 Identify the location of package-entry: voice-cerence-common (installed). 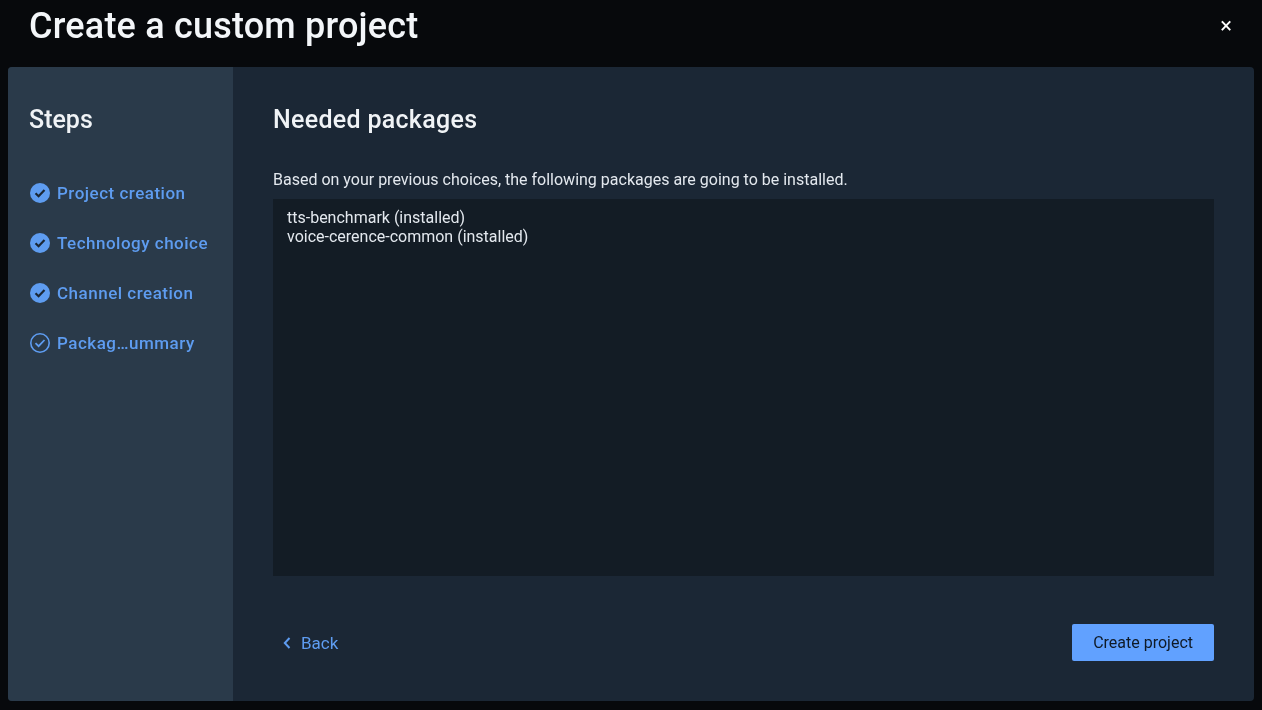
(408, 236).